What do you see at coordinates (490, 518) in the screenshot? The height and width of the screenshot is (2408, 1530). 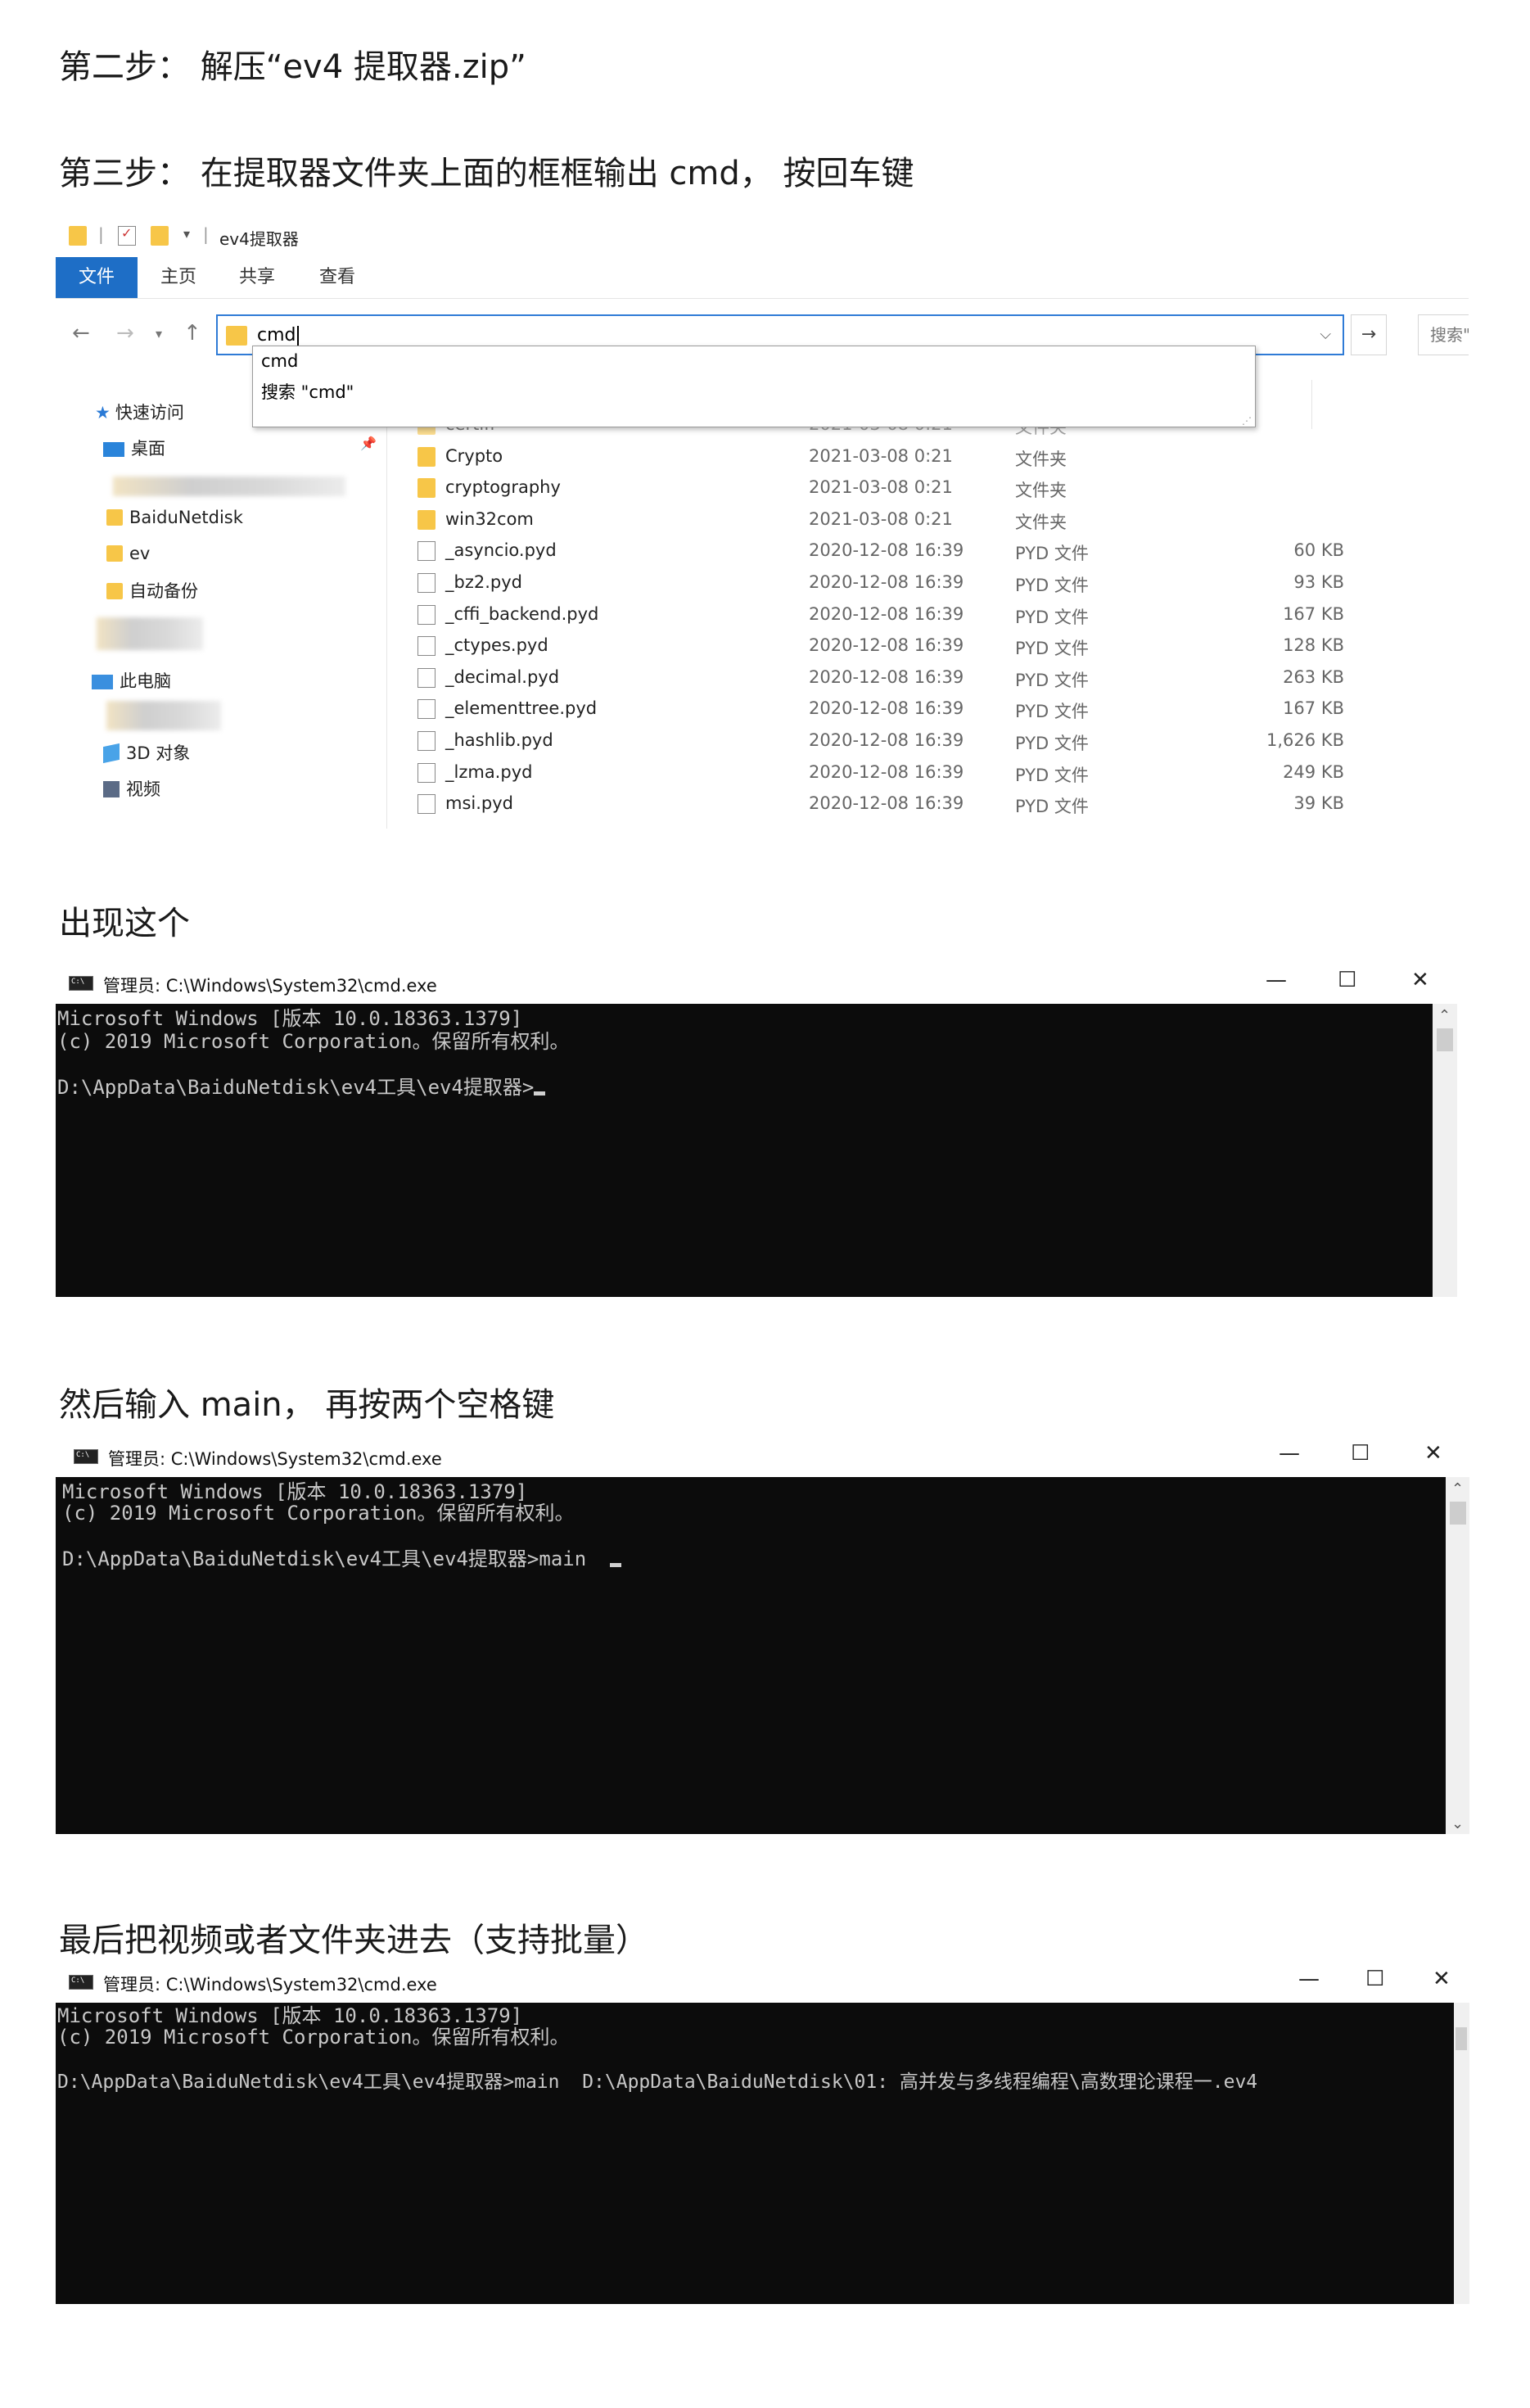 I see `file-name: win32com` at bounding box center [490, 518].